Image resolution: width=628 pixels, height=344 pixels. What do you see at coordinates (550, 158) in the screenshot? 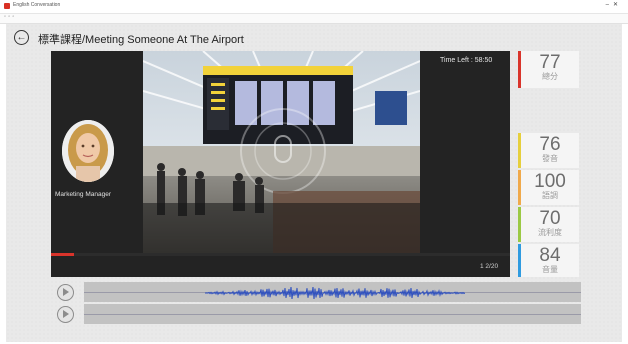
I see `score-label: 發音` at bounding box center [550, 158].